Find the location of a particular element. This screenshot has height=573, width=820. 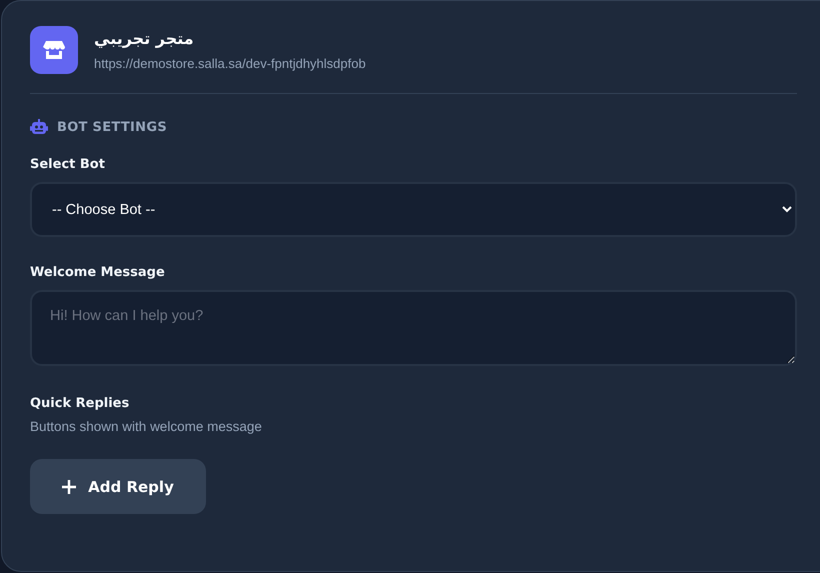

field-label: Welcome Message is located at coordinates (98, 272).